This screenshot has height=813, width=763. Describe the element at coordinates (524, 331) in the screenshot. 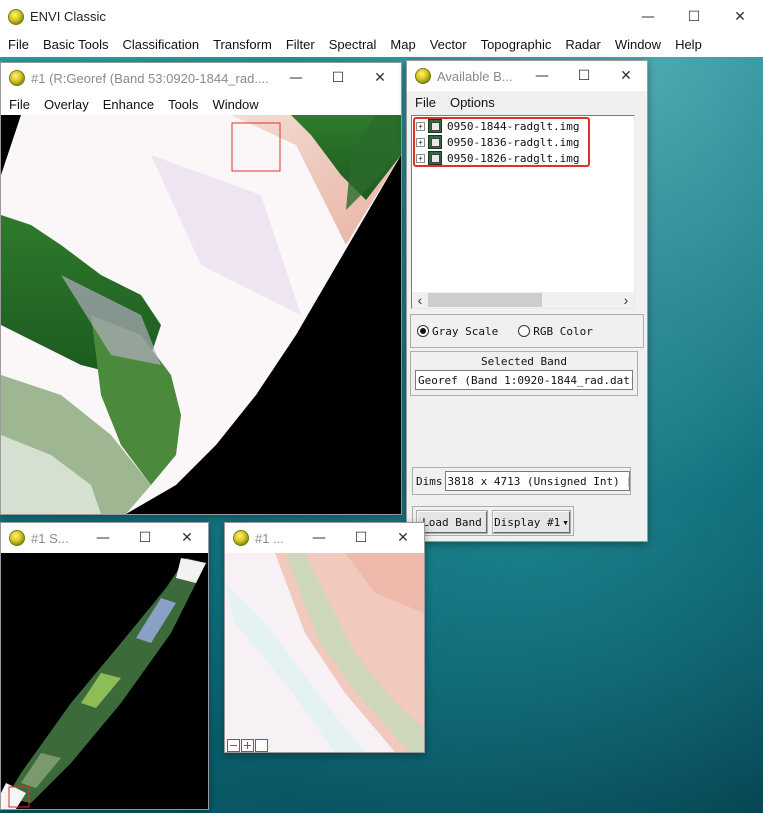

I see `radio-unselected-icon` at that location.